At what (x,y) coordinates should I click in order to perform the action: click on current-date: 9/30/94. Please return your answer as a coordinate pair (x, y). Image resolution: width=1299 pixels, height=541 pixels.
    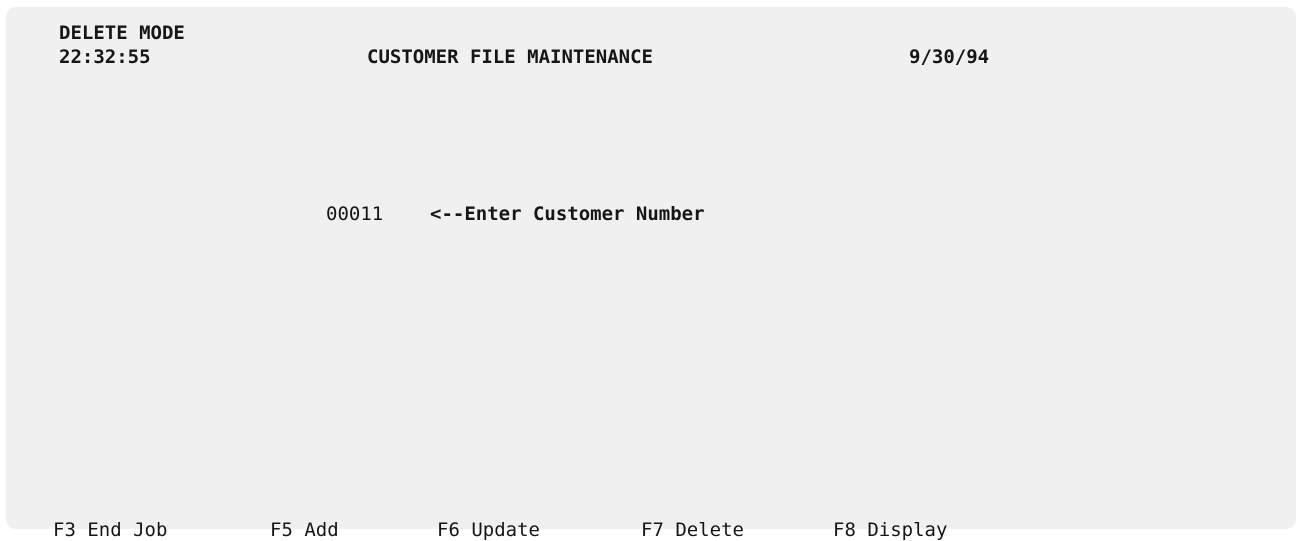
    Looking at the image, I should click on (949, 57).